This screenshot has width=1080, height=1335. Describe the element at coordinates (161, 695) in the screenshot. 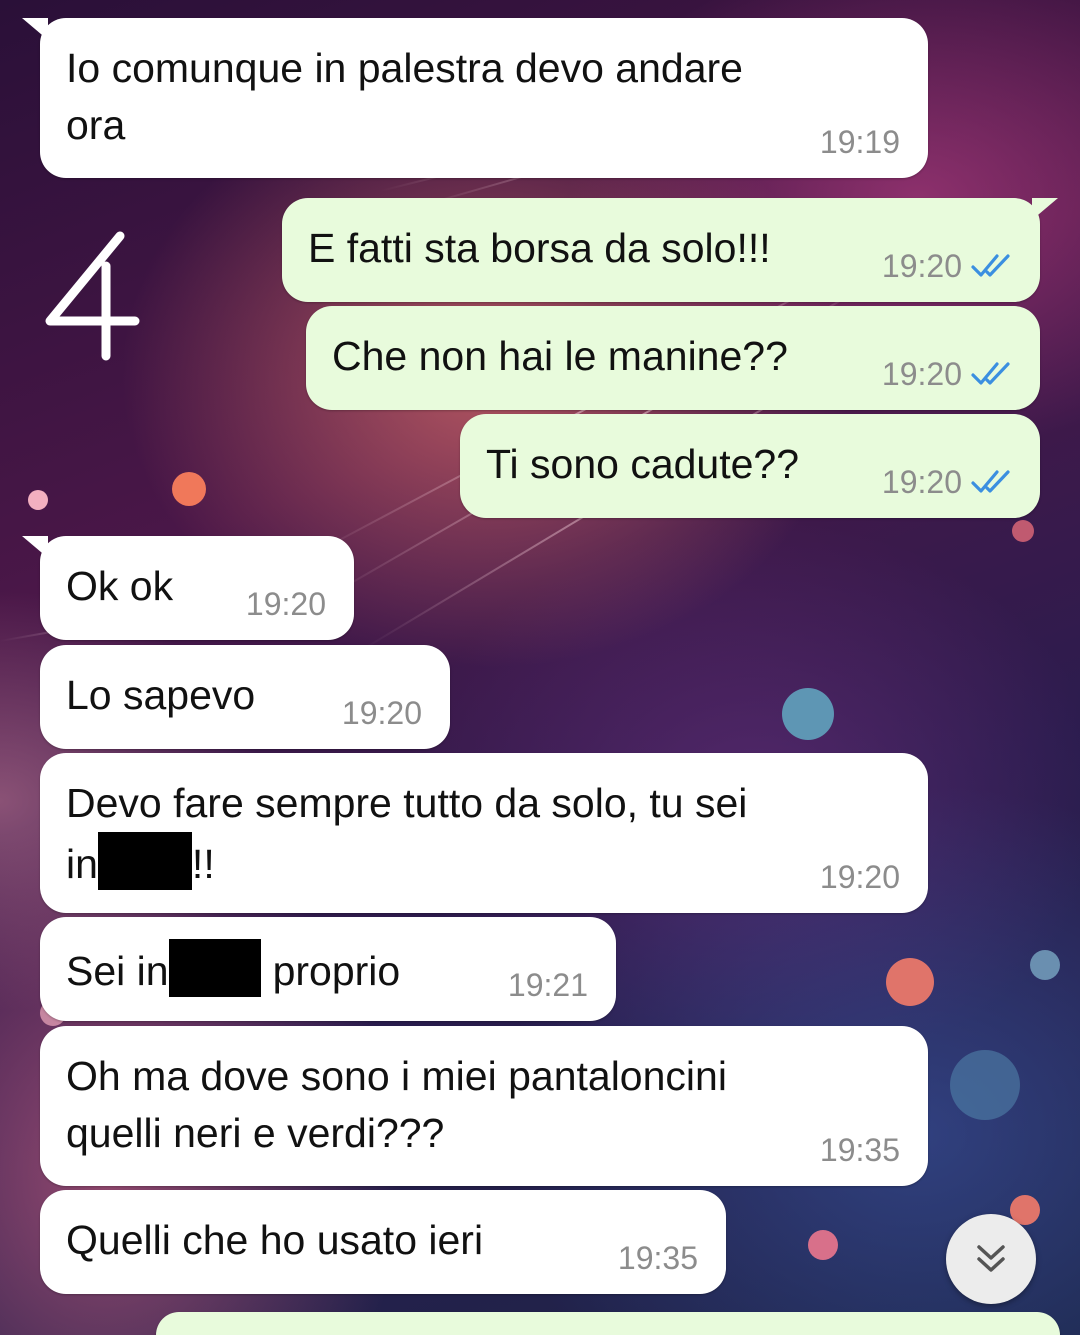

I see `message-text: Lo sapevo` at that location.